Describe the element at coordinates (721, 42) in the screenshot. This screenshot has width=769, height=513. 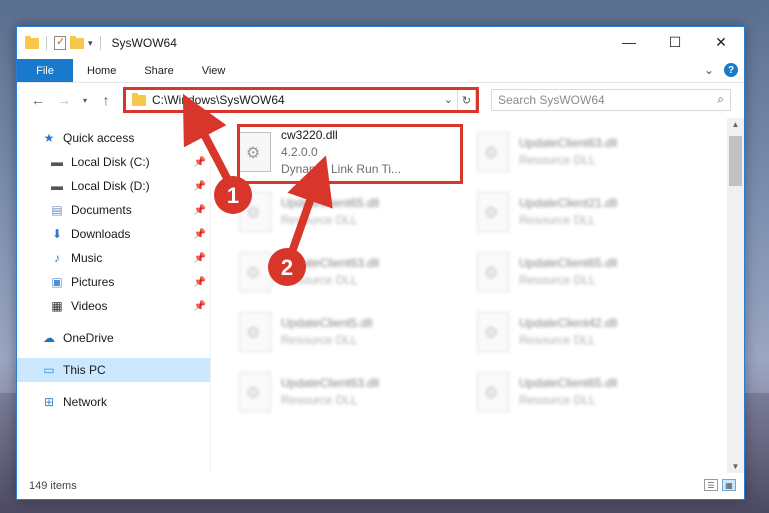
I see `close-button: ✕` at that location.